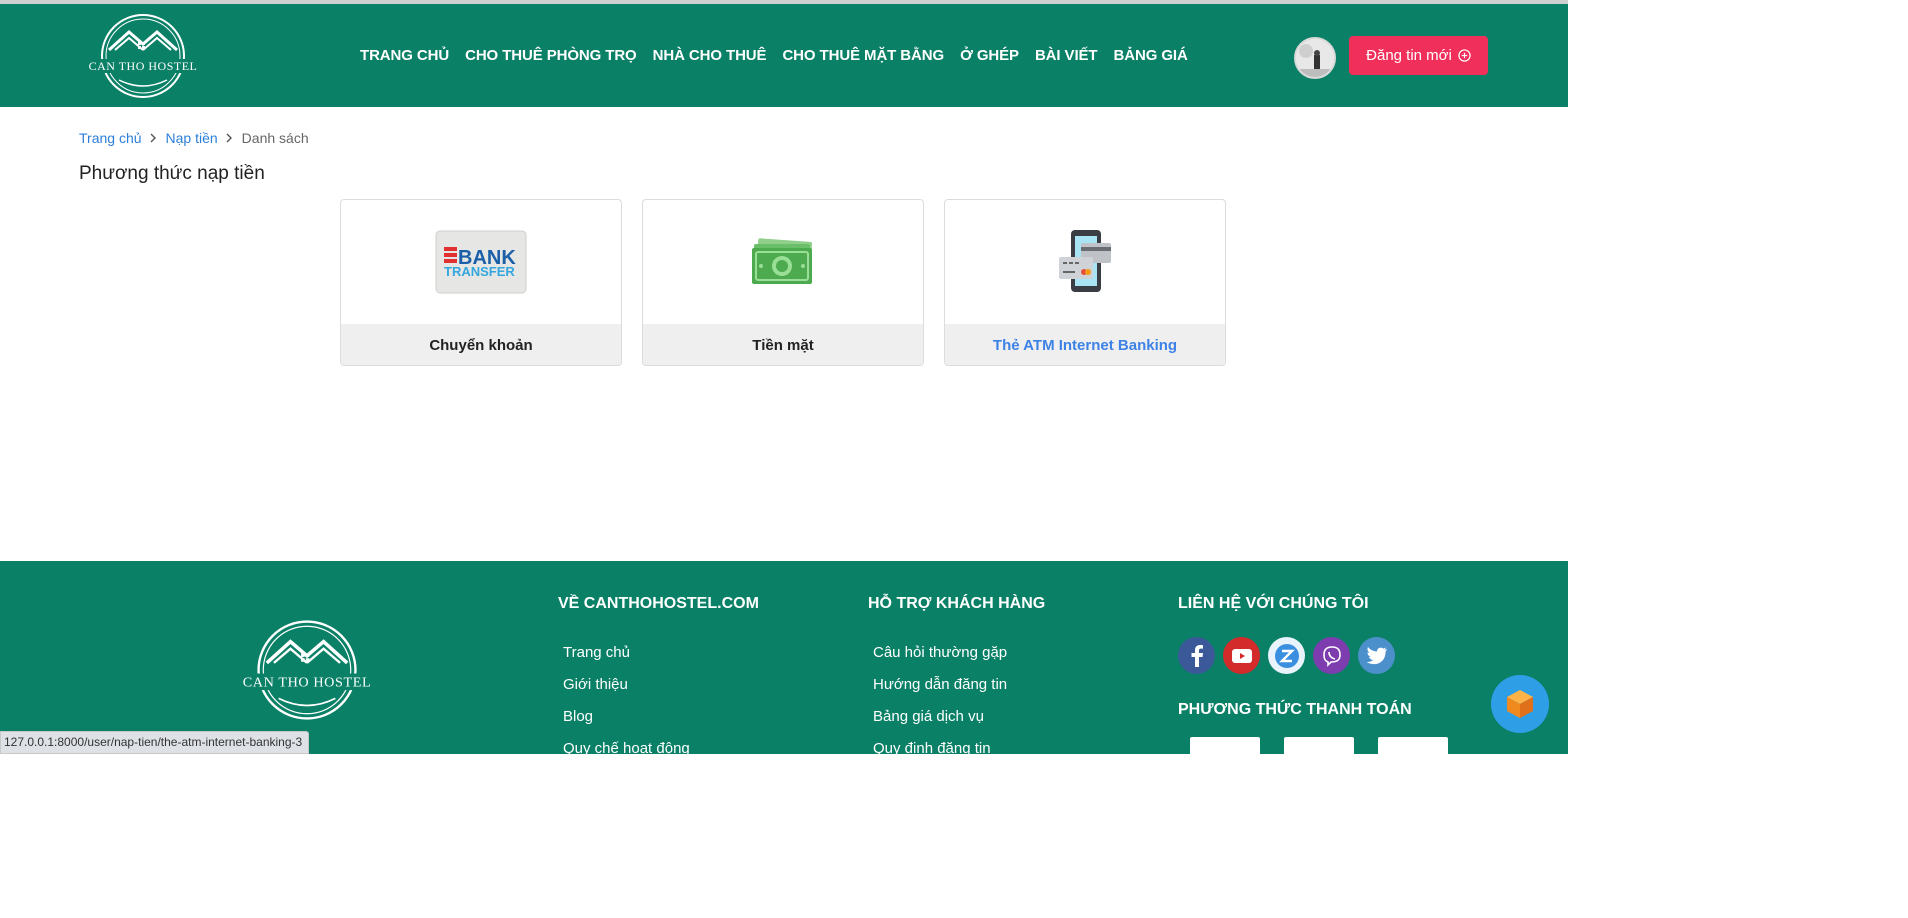 Image resolution: width=1908 pixels, height=918 pixels. I want to click on breadcrumb-home: Trang chủ, so click(110, 138).